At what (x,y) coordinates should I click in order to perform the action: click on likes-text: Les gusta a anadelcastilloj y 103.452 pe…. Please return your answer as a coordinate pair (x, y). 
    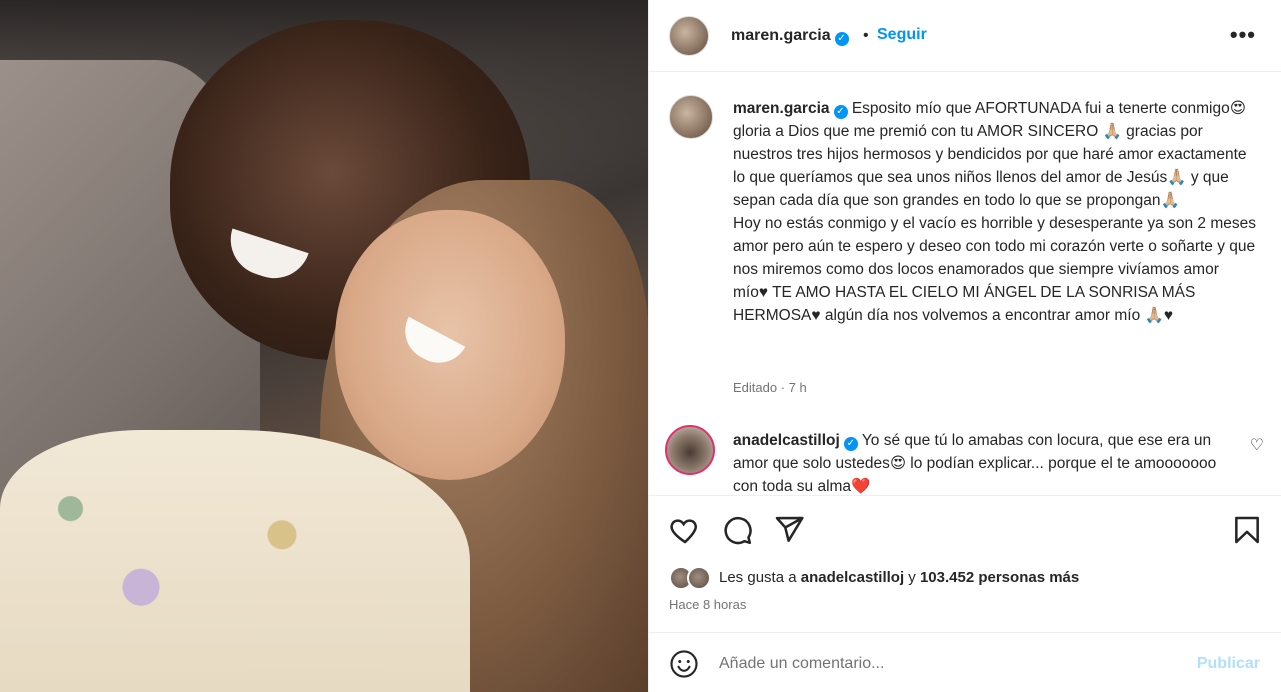
    Looking at the image, I should click on (899, 577).